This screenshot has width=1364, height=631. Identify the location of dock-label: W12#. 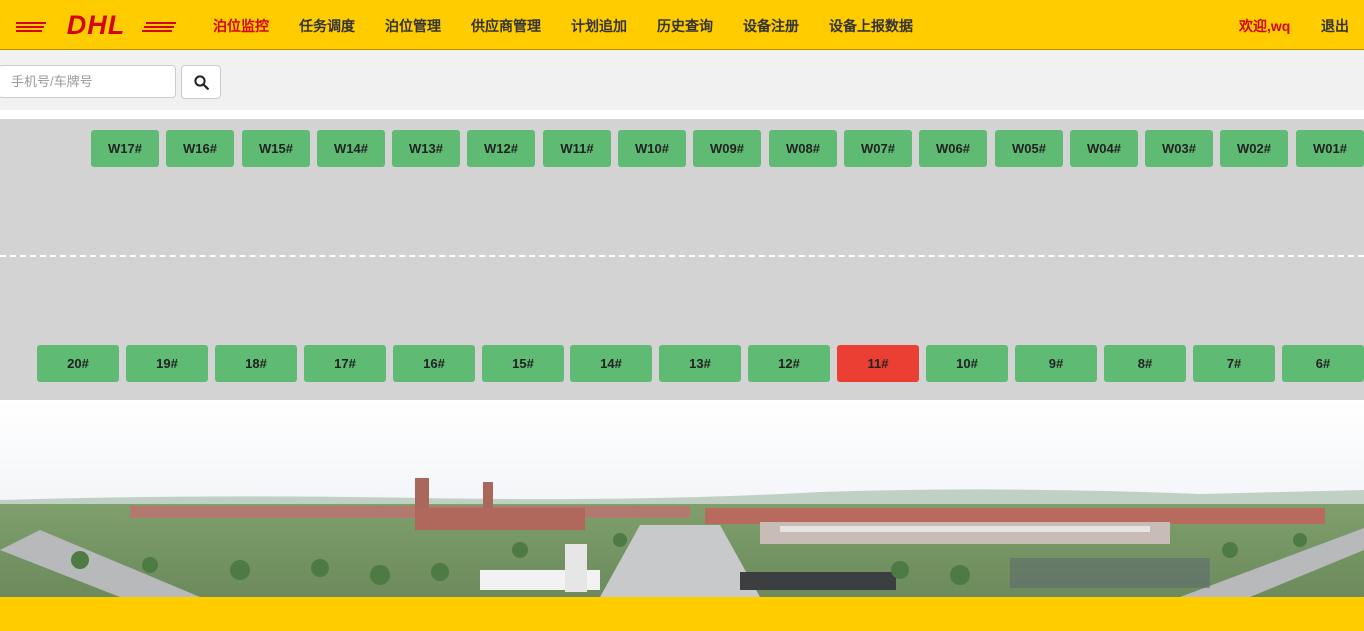
(501, 148).